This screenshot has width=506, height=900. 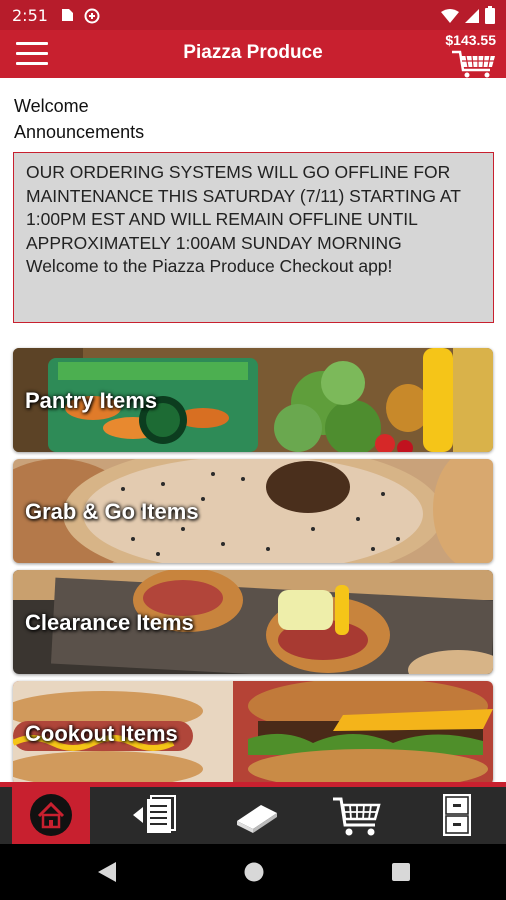 I want to click on cabinet-icon, so click(x=457, y=815).